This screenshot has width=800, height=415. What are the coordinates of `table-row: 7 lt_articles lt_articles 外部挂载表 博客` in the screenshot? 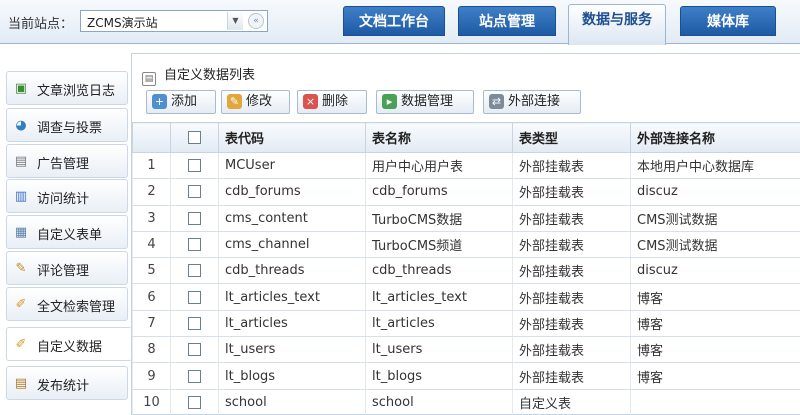 It's located at (466, 324).